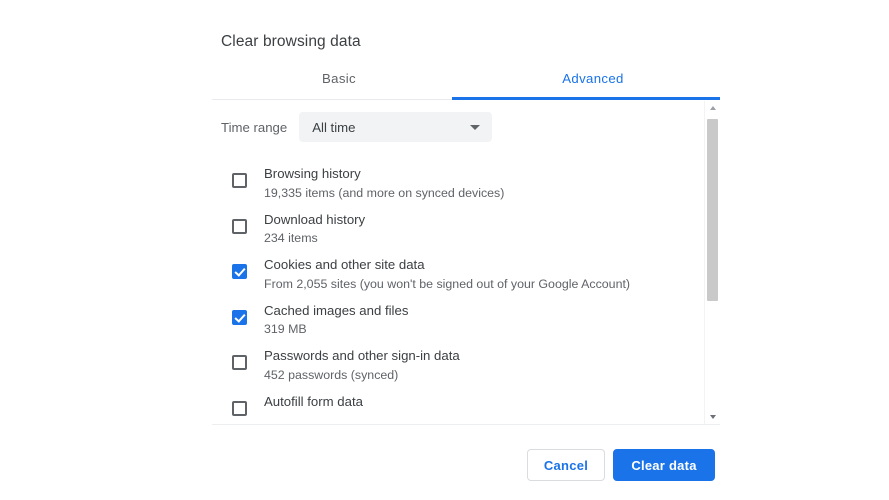  What do you see at coordinates (239, 408) in the screenshot?
I see `checkbox-autofill-form-data` at bounding box center [239, 408].